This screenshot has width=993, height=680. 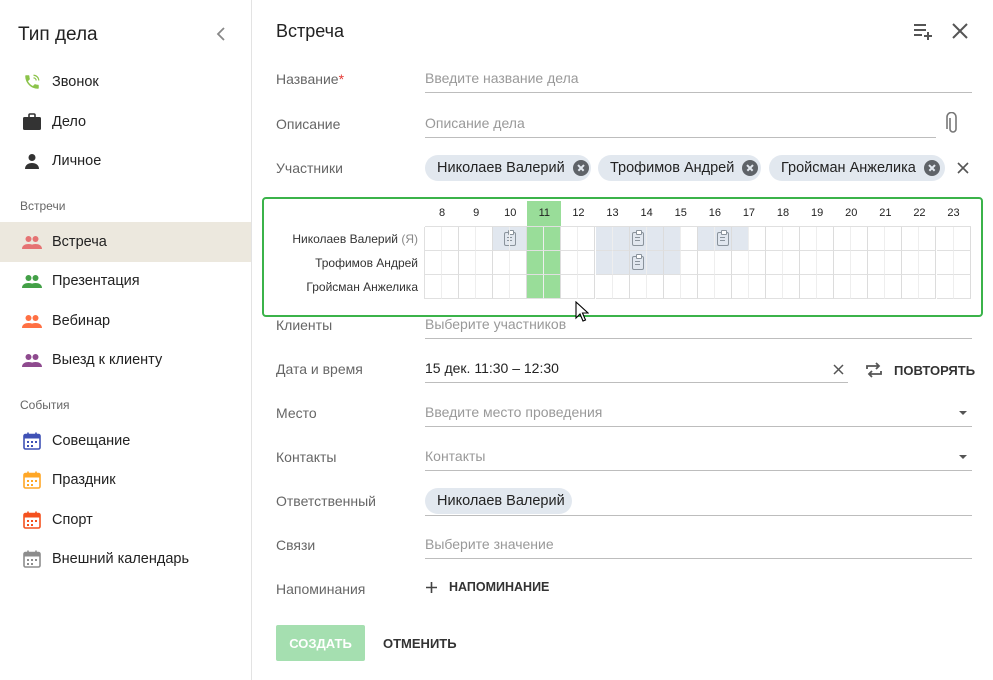 What do you see at coordinates (680, 125) in the screenshot?
I see `description-input: Описание дела` at bounding box center [680, 125].